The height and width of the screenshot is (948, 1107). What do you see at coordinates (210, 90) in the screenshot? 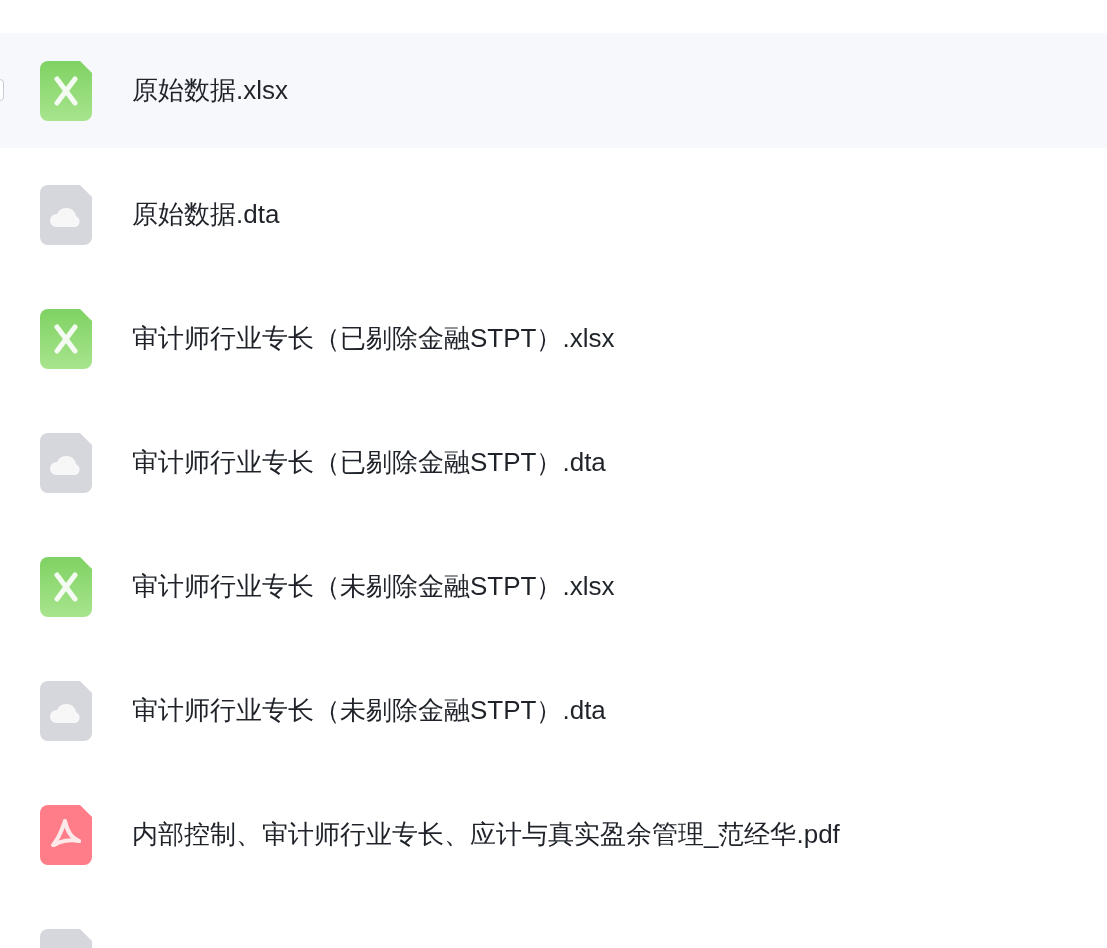
I see `file-name: 原始数据.xlsx` at bounding box center [210, 90].